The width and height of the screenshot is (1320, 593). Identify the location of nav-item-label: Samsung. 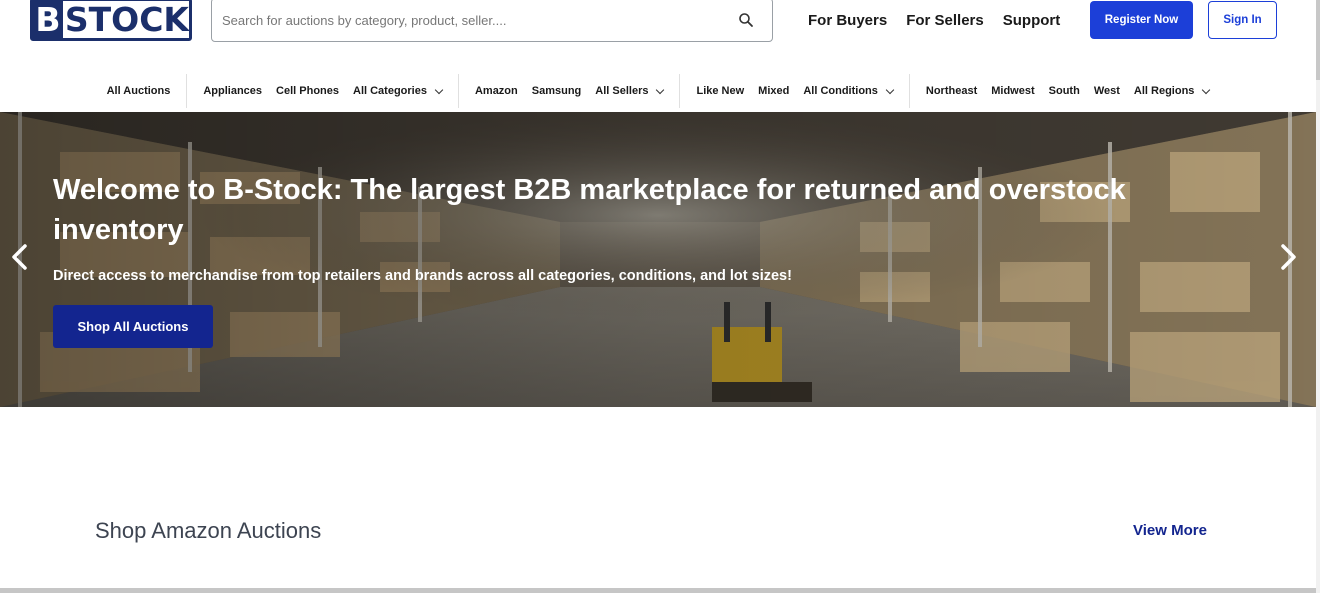
(556, 91).